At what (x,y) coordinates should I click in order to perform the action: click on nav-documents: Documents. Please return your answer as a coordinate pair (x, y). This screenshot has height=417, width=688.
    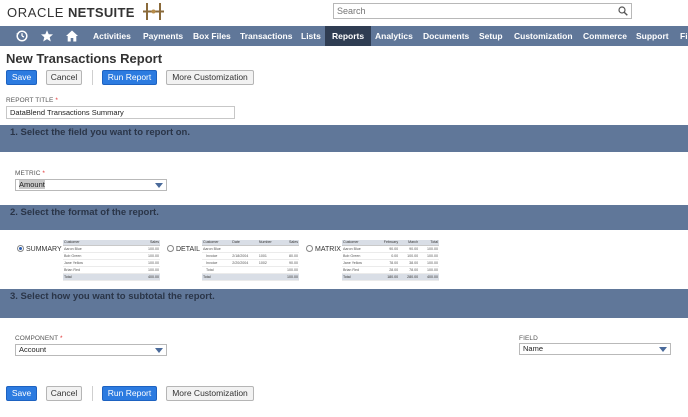
    Looking at the image, I should click on (446, 36).